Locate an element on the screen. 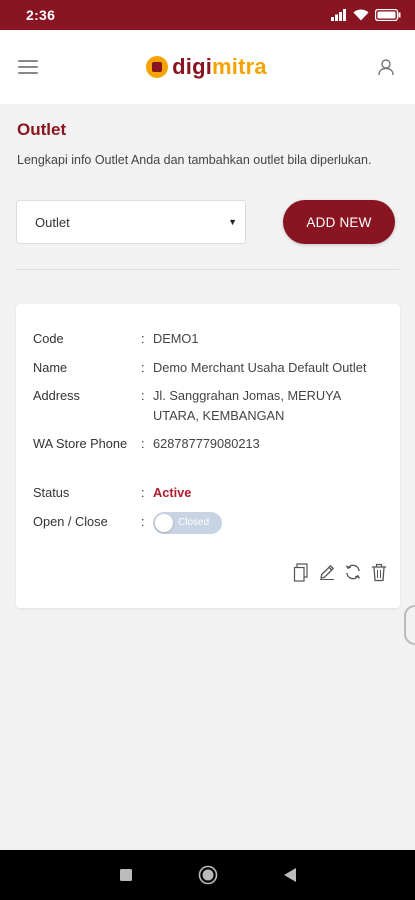  back-icon is located at coordinates (290, 875).